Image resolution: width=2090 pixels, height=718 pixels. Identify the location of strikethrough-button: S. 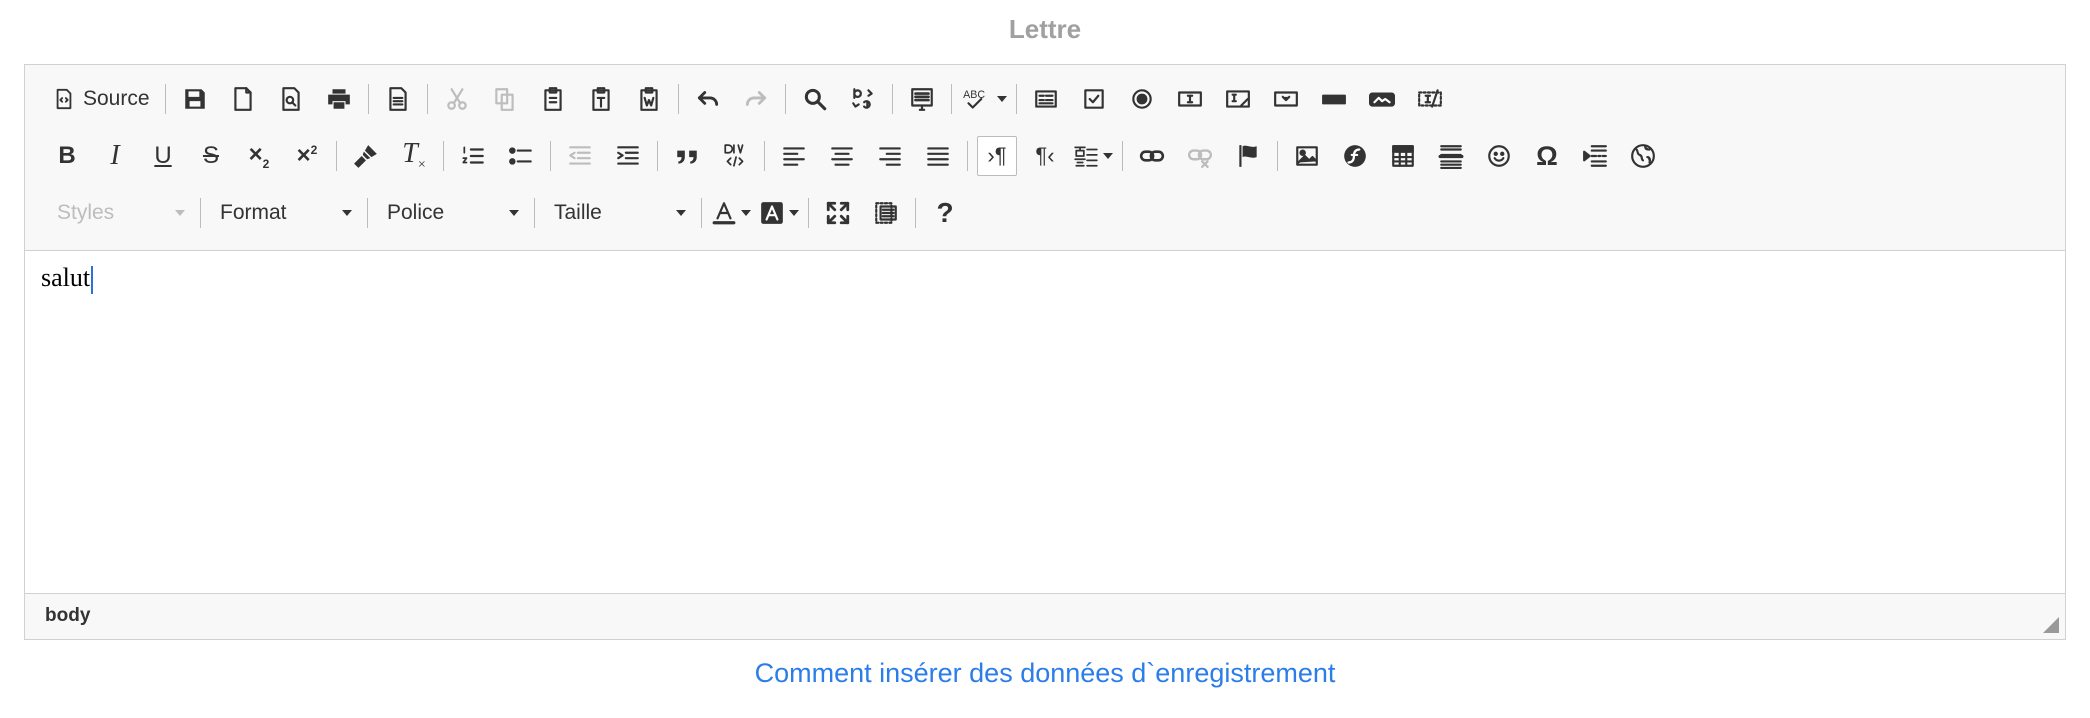
(211, 156).